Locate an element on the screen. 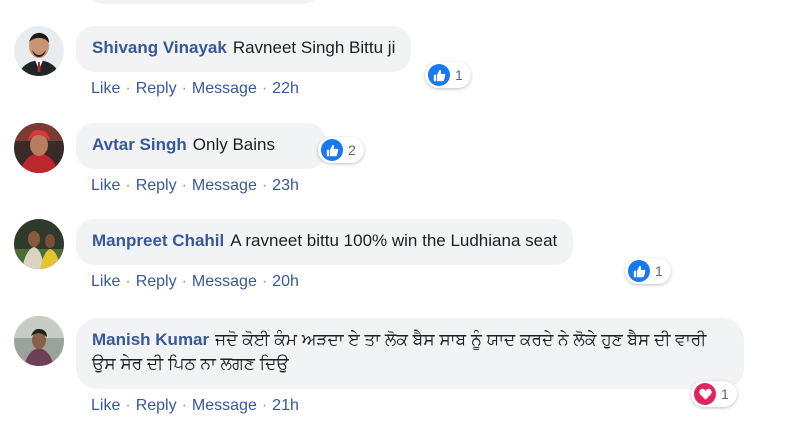 The width and height of the screenshot is (800, 438). timestamp: 20h is located at coordinates (285, 282).